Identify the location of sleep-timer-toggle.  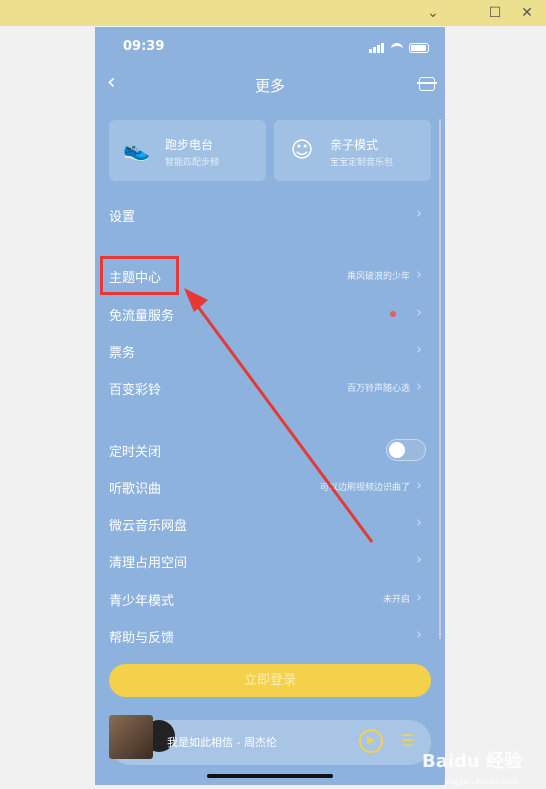
(406, 450).